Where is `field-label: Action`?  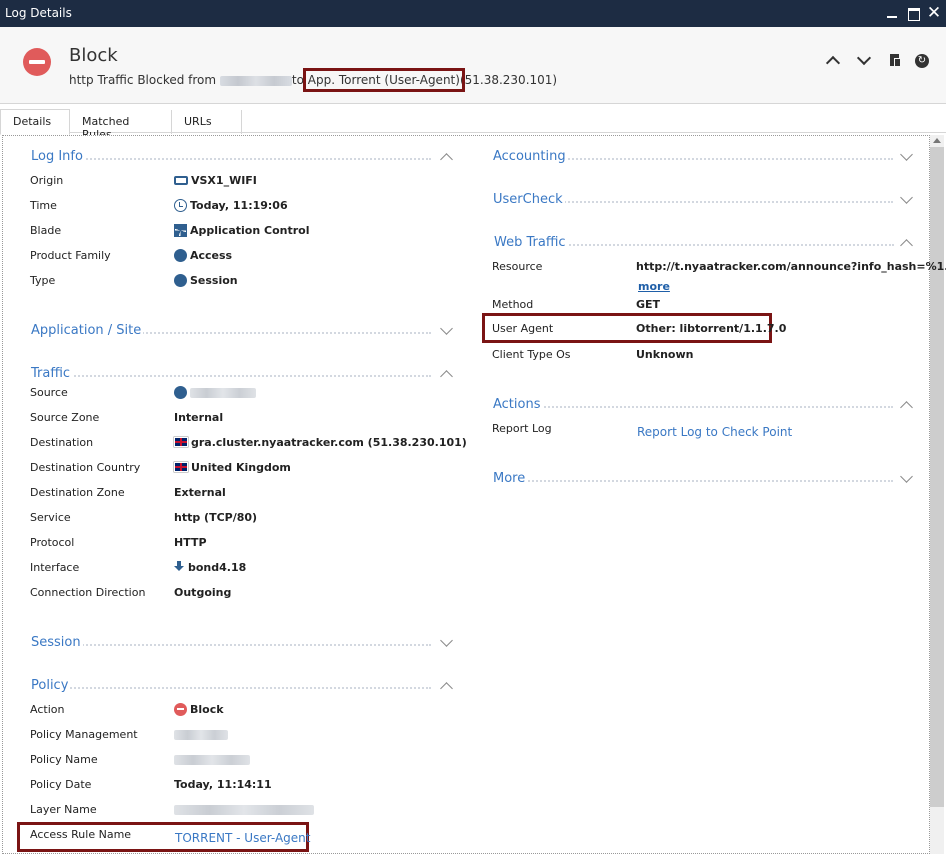 field-label: Action is located at coordinates (47, 709).